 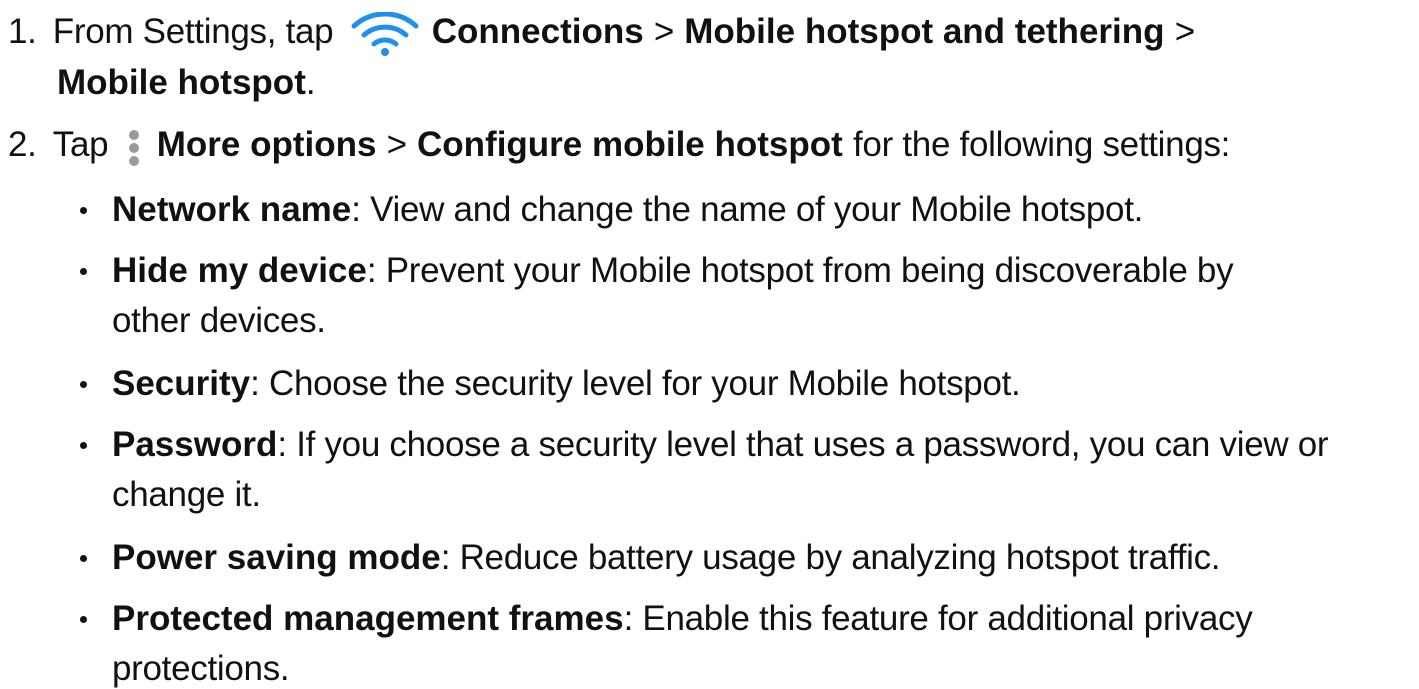 What do you see at coordinates (232, 209) in the screenshot?
I see `setting-term: Network name` at bounding box center [232, 209].